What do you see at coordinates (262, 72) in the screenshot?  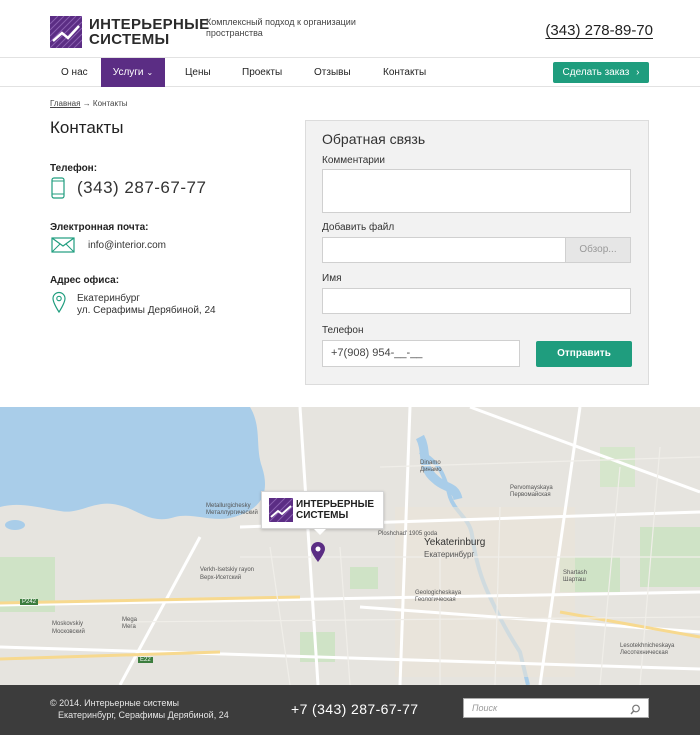 I see `nav-item-projects: Проекты` at bounding box center [262, 72].